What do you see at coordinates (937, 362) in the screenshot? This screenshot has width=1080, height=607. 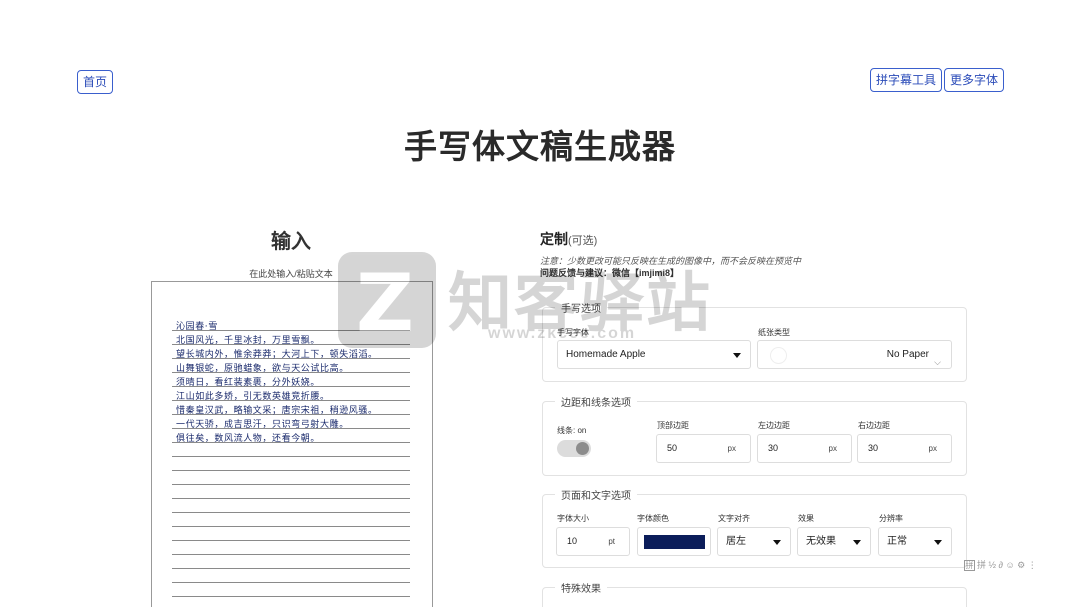 I see `chevron-down-icon: ⌵` at bounding box center [937, 362].